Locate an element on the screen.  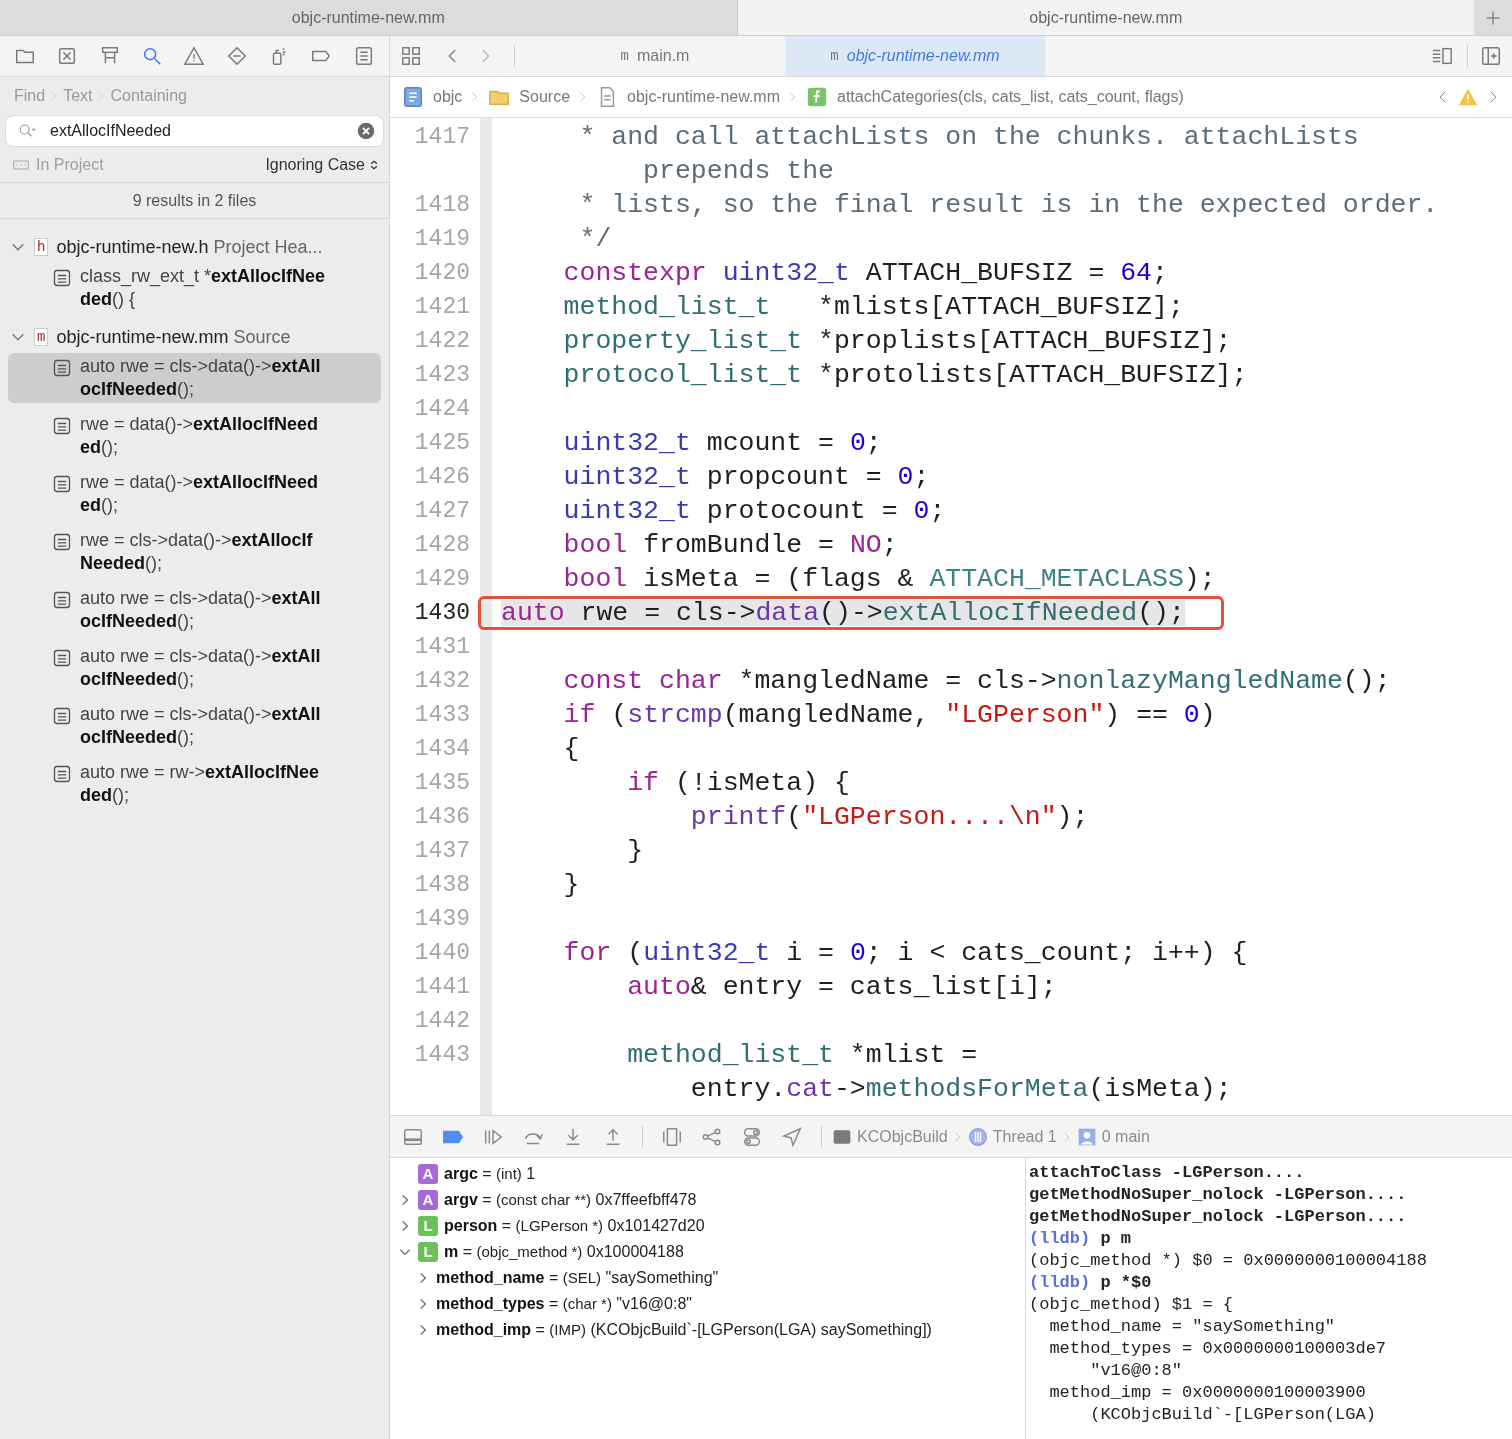
search-field: extAllocIfNeeded is located at coordinates (194, 131).